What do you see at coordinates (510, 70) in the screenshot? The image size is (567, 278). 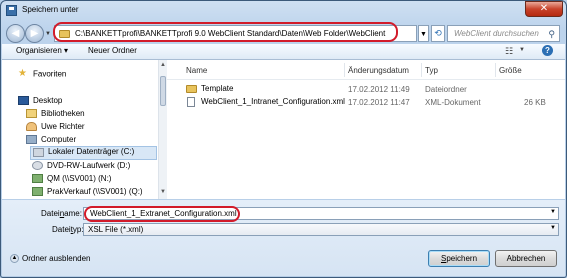 I see `column-header-size: Größe` at bounding box center [510, 70].